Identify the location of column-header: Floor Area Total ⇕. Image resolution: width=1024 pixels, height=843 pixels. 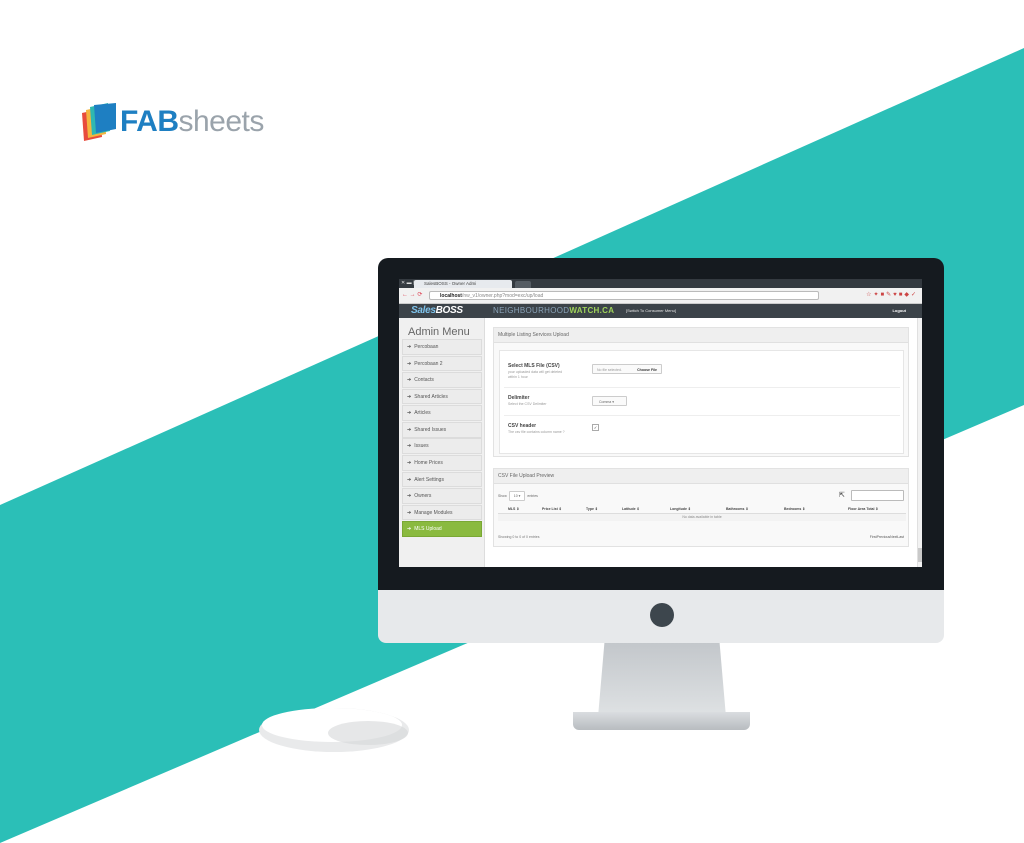
(863, 509).